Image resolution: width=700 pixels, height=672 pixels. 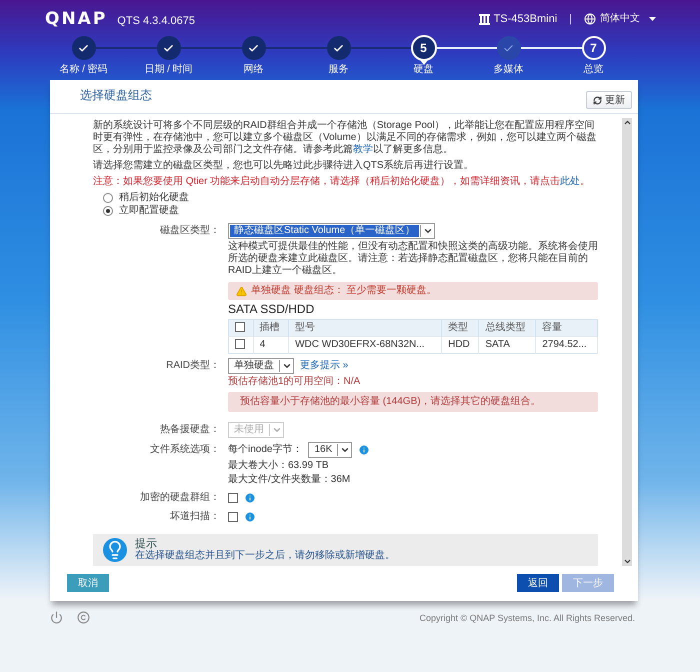 What do you see at coordinates (168, 70) in the screenshot?
I see `step-label: 日期 / 时间` at bounding box center [168, 70].